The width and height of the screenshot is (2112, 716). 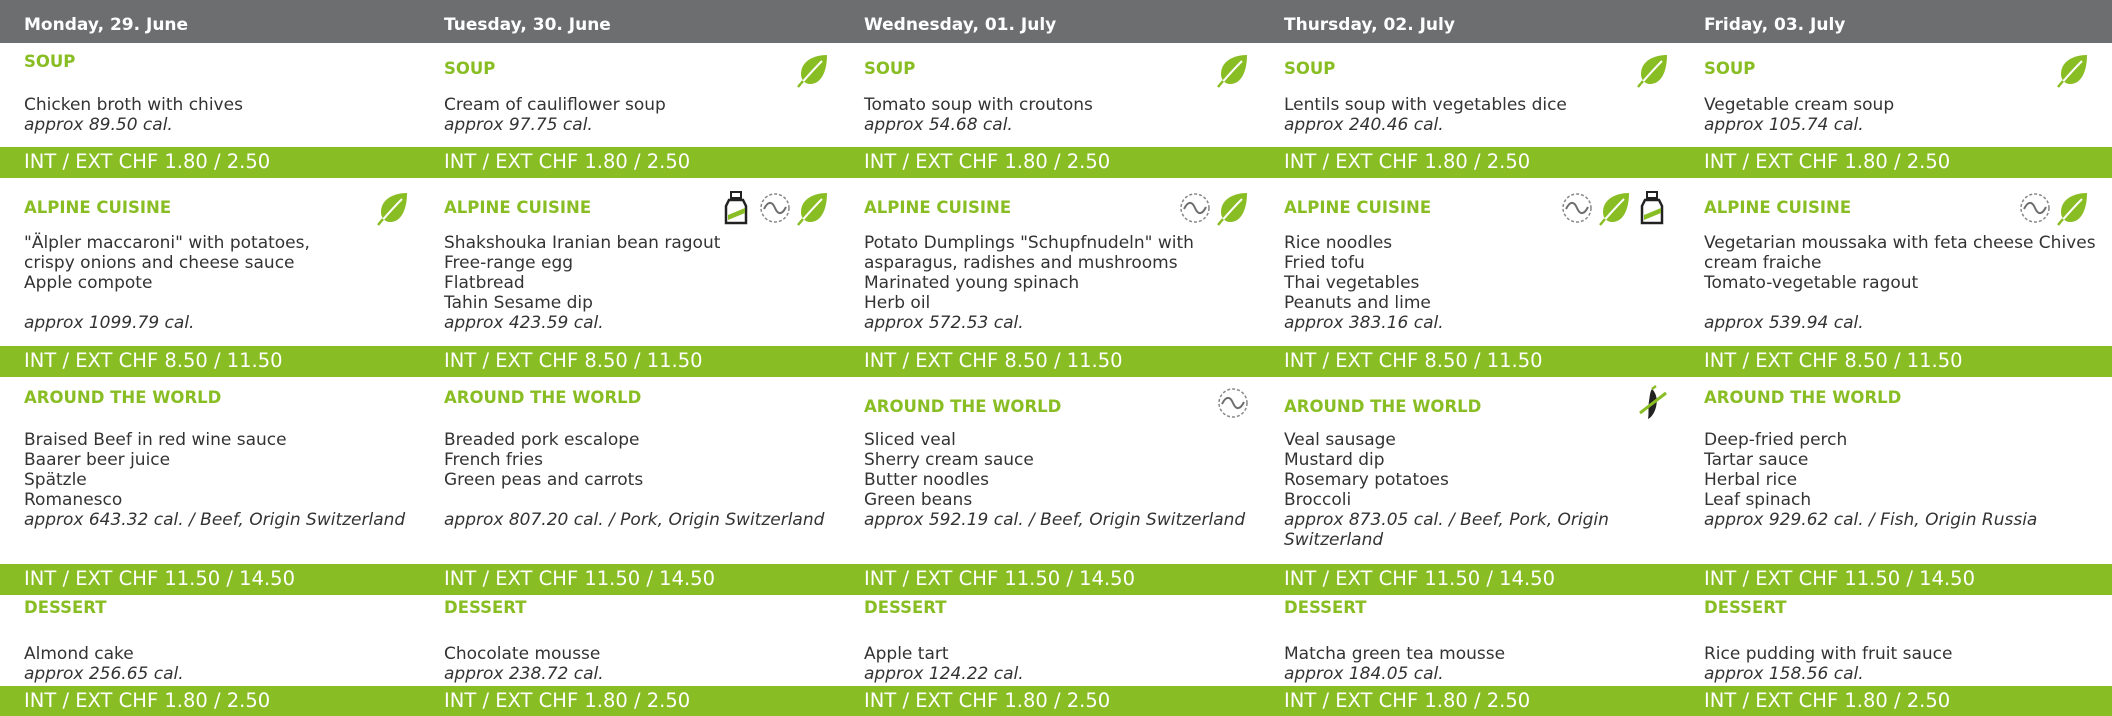 I want to click on dish-line: Free-range egg, so click(x=509, y=263).